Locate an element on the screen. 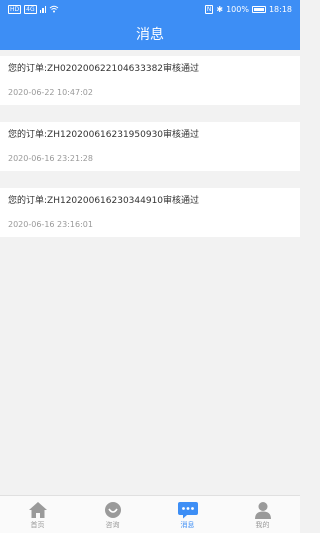 The image size is (320, 533). clock: 18:18 is located at coordinates (280, 9).